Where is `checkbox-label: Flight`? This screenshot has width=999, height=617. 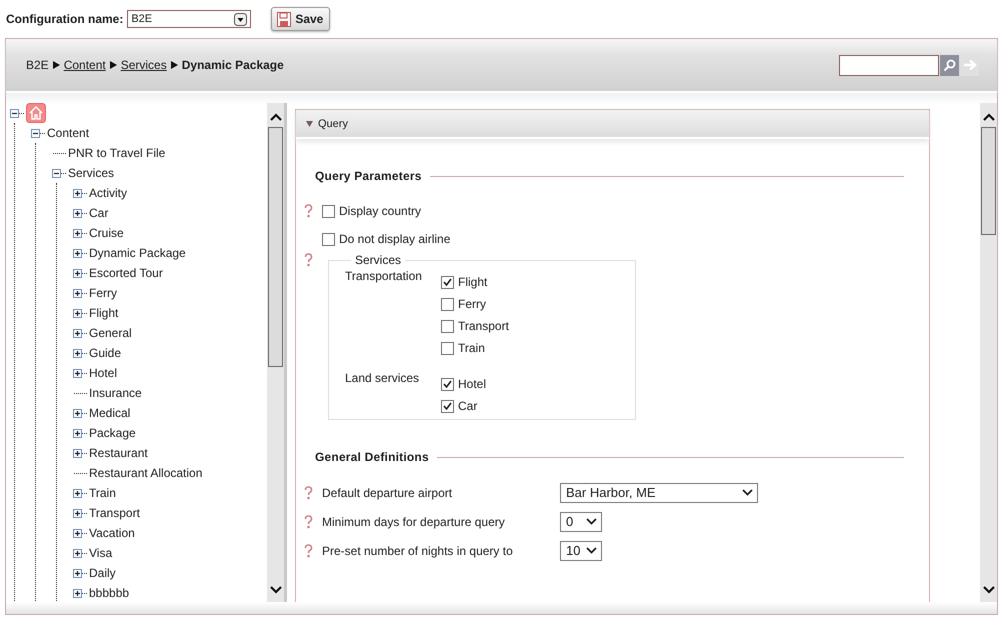
checkbox-label: Flight is located at coordinates (473, 282).